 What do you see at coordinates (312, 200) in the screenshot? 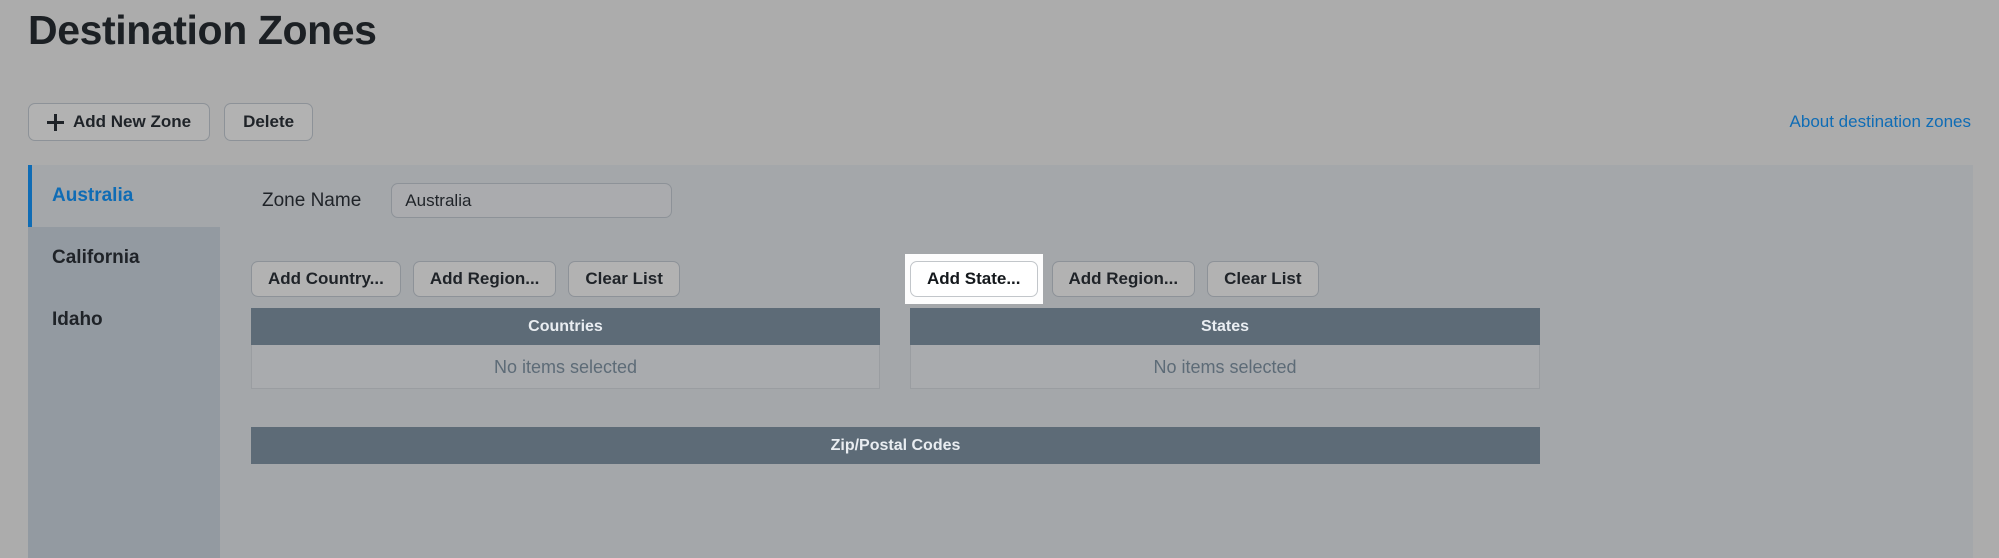
I see `zone-name-label: Zone Name` at bounding box center [312, 200].